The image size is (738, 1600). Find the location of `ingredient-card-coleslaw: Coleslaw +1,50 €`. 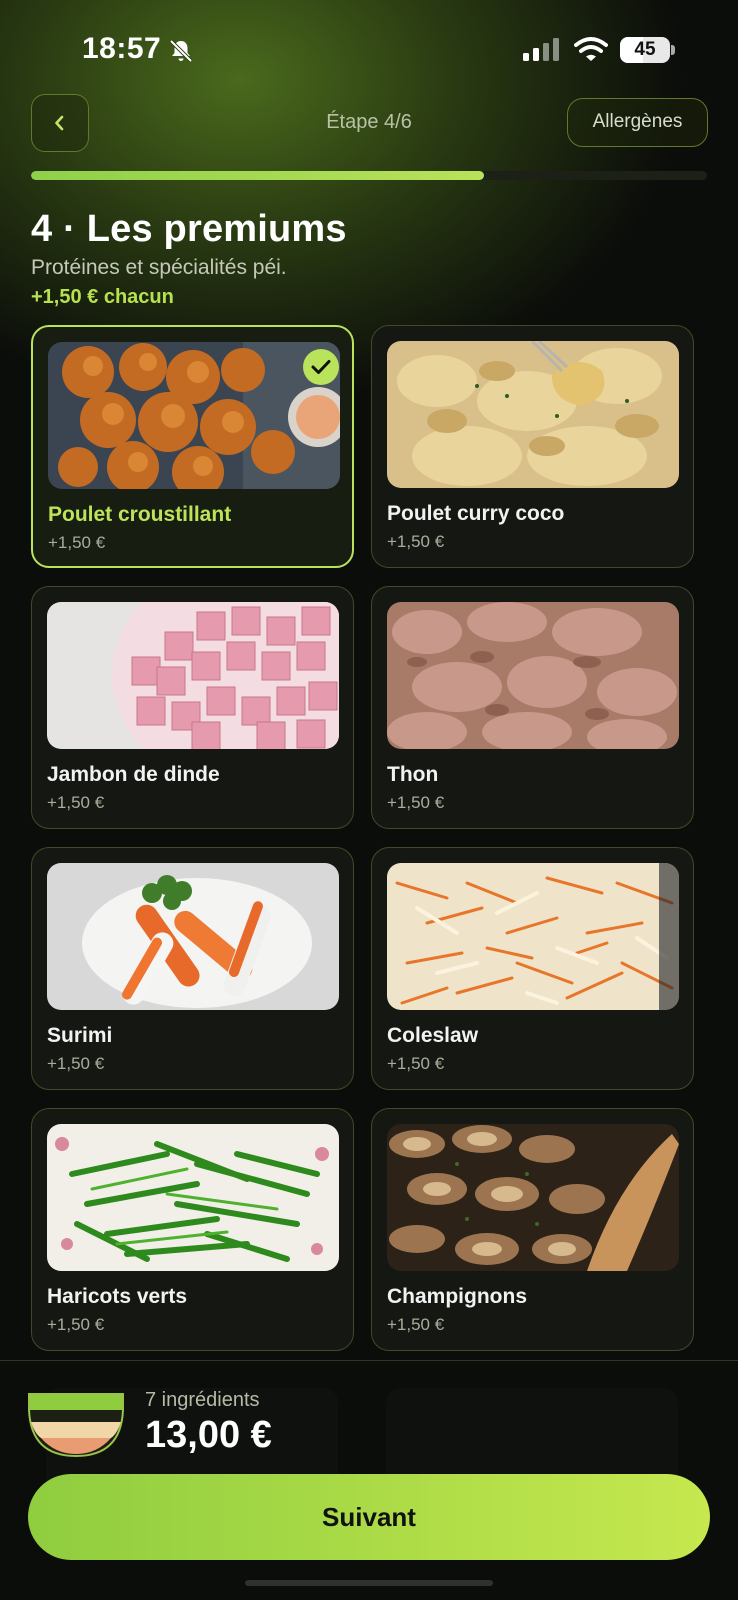

ingredient-card-coleslaw: Coleslaw +1,50 € is located at coordinates (532, 968).